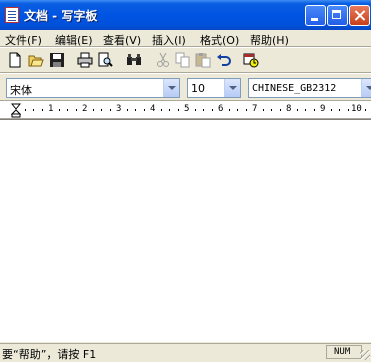 This screenshot has width=371, height=362. What do you see at coordinates (365, 355) in the screenshot?
I see `resize-grip-icon` at bounding box center [365, 355].